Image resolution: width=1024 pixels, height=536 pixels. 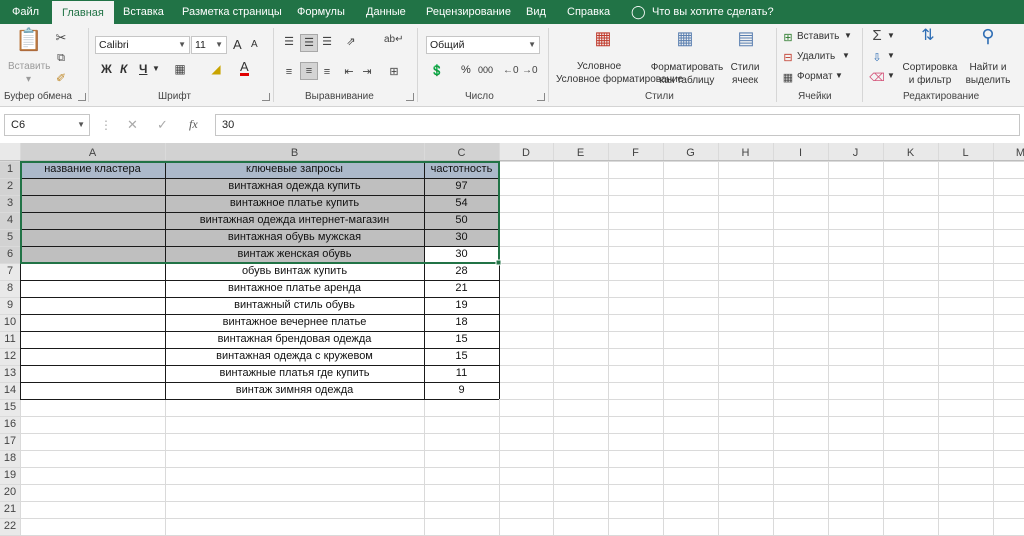 I want to click on column-header-l: L, so click(x=965, y=153).